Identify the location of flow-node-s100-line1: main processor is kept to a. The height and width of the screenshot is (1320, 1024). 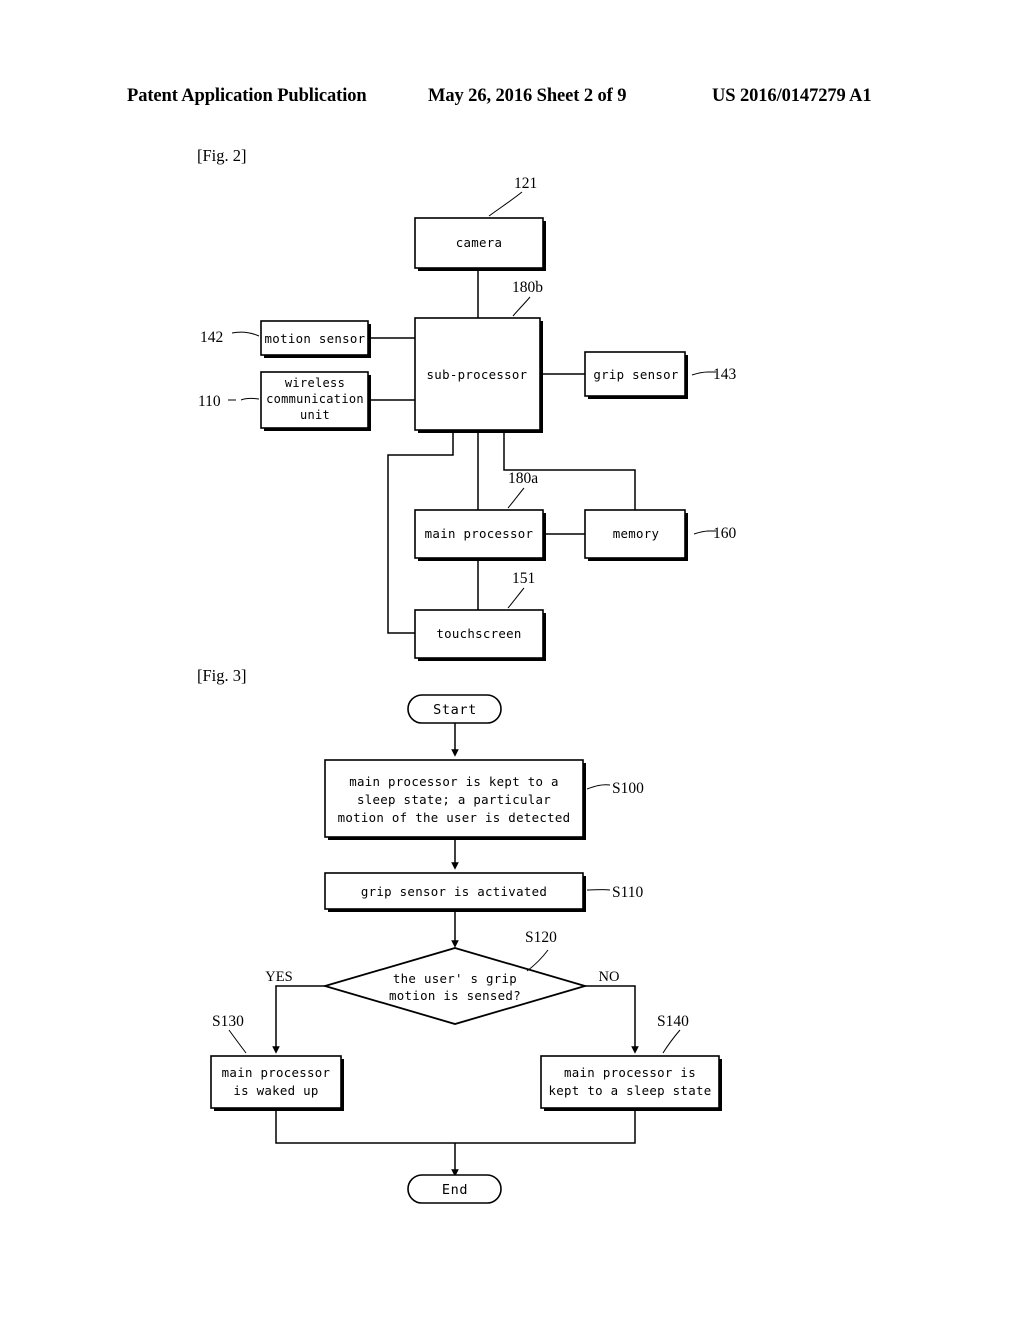
(454, 781).